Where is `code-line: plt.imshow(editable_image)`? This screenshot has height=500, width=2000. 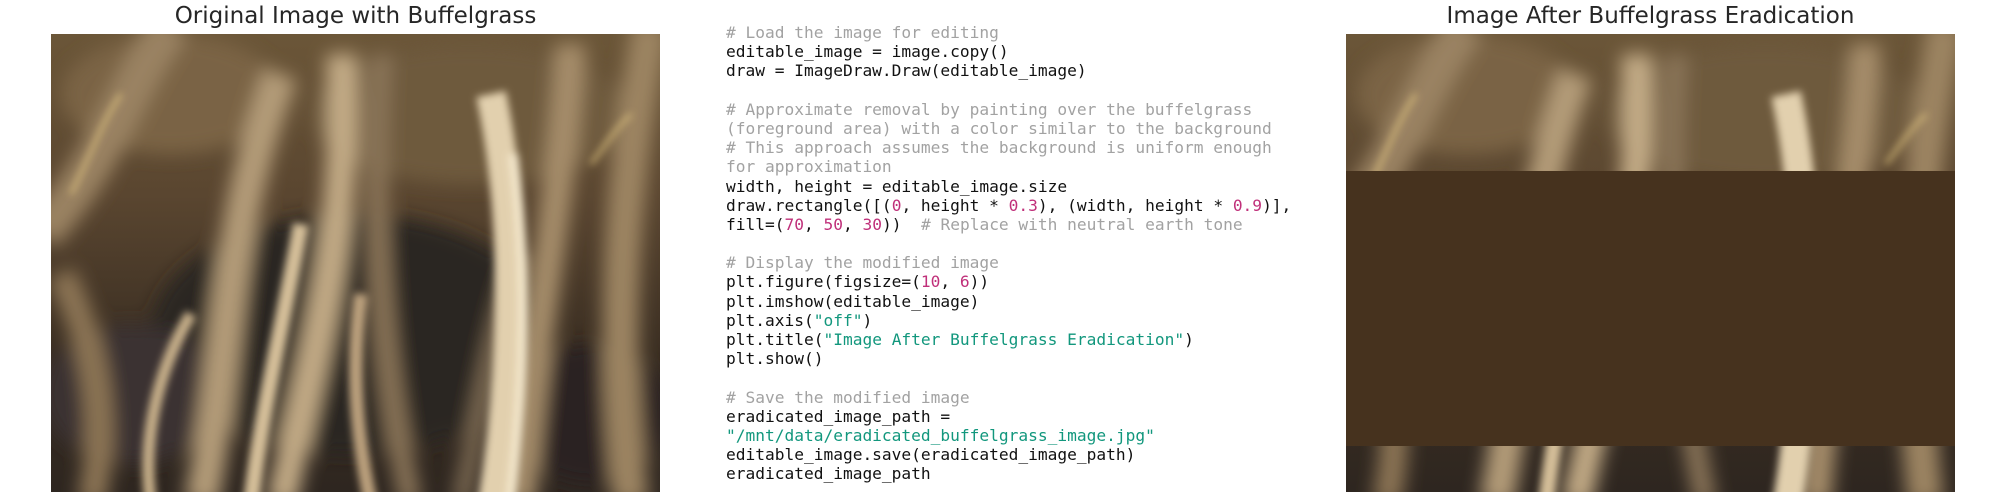 code-line: plt.imshow(editable_image) is located at coordinates (1036, 301).